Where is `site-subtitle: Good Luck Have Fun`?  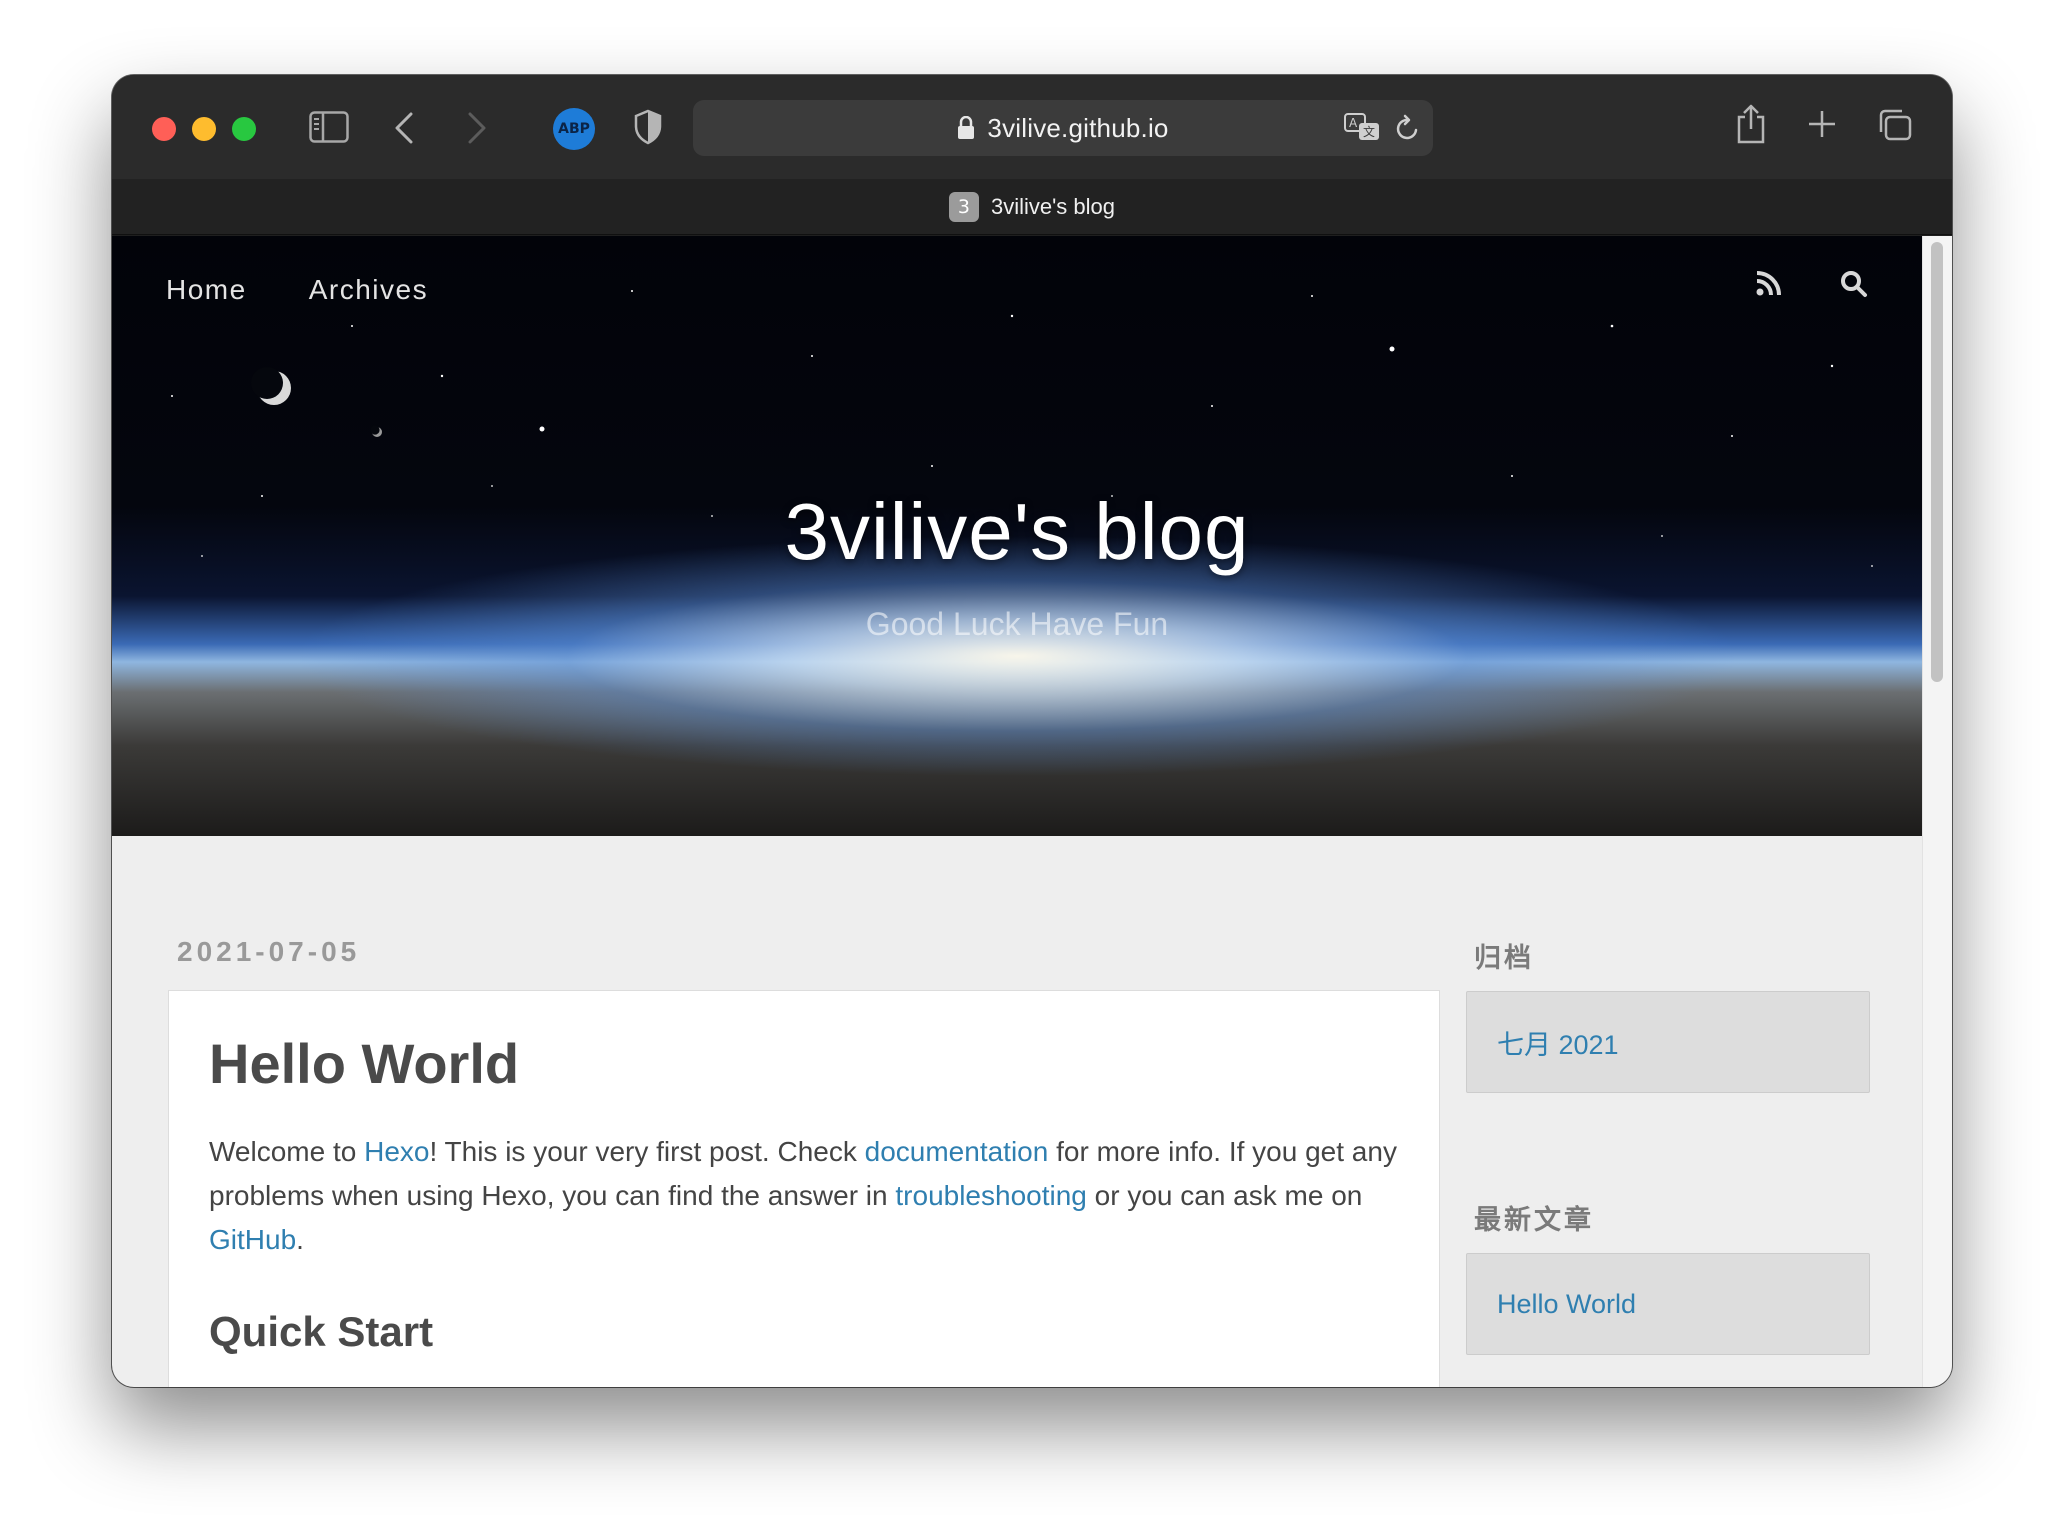
site-subtitle: Good Luck Have Fun is located at coordinates (1017, 624).